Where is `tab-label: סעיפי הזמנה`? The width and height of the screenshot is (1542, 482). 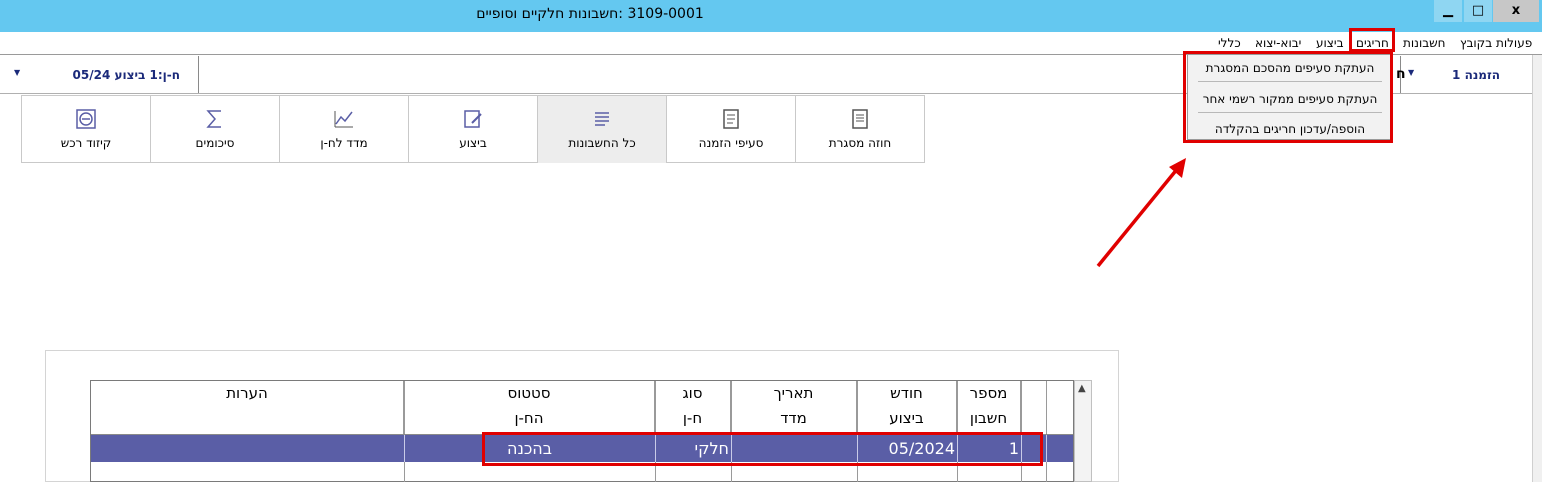 tab-label: סעיפי הזמנה is located at coordinates (731, 143).